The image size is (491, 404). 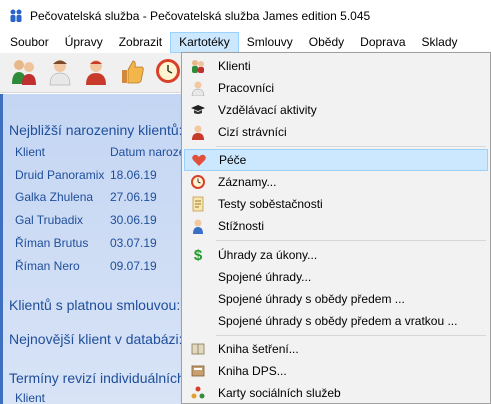 I want to click on menu-item-label: Testy soběstačnosti, so click(x=270, y=204).